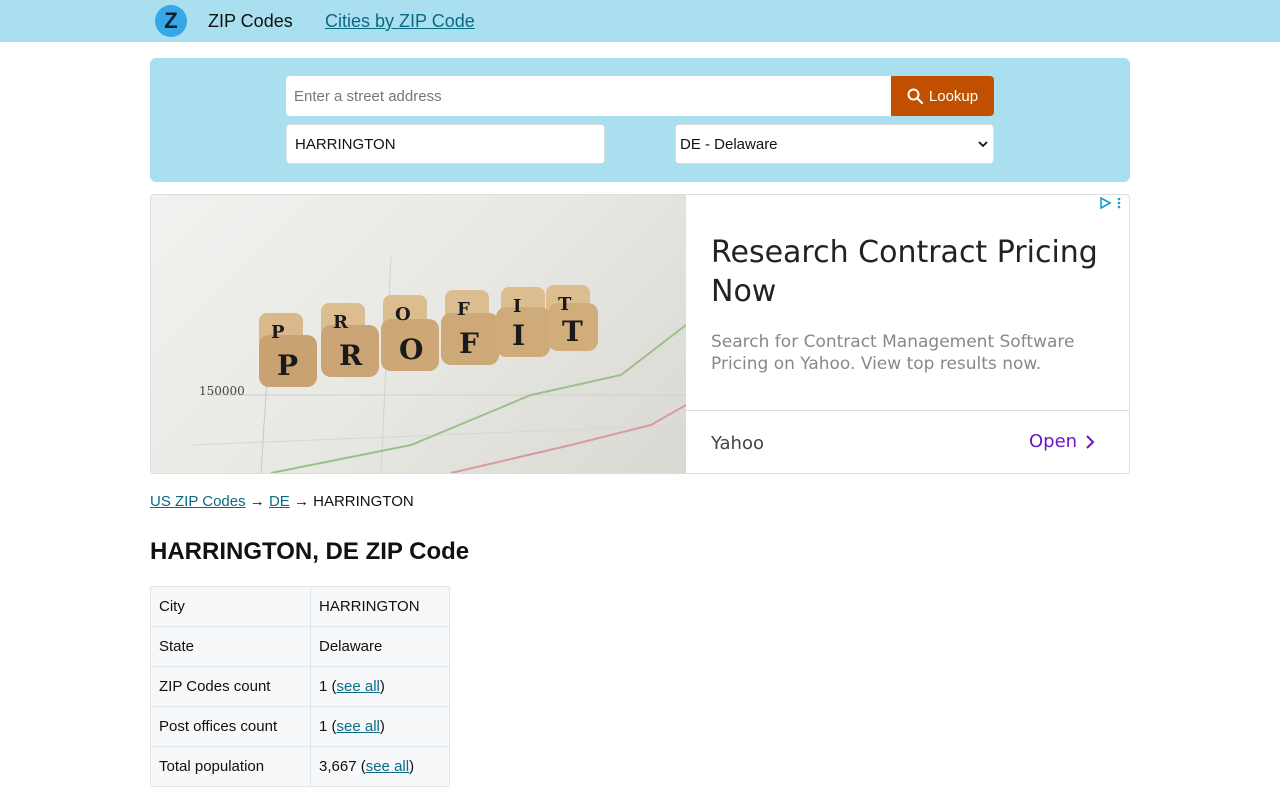 This screenshot has height=800, width=1280. Describe the element at coordinates (338, 766) in the screenshot. I see `row-value-text: 3,667` at that location.